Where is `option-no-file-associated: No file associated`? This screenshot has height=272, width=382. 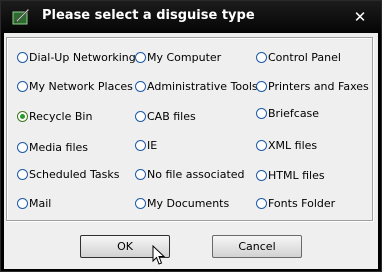
option-no-file-associated: No file associated is located at coordinates (190, 174).